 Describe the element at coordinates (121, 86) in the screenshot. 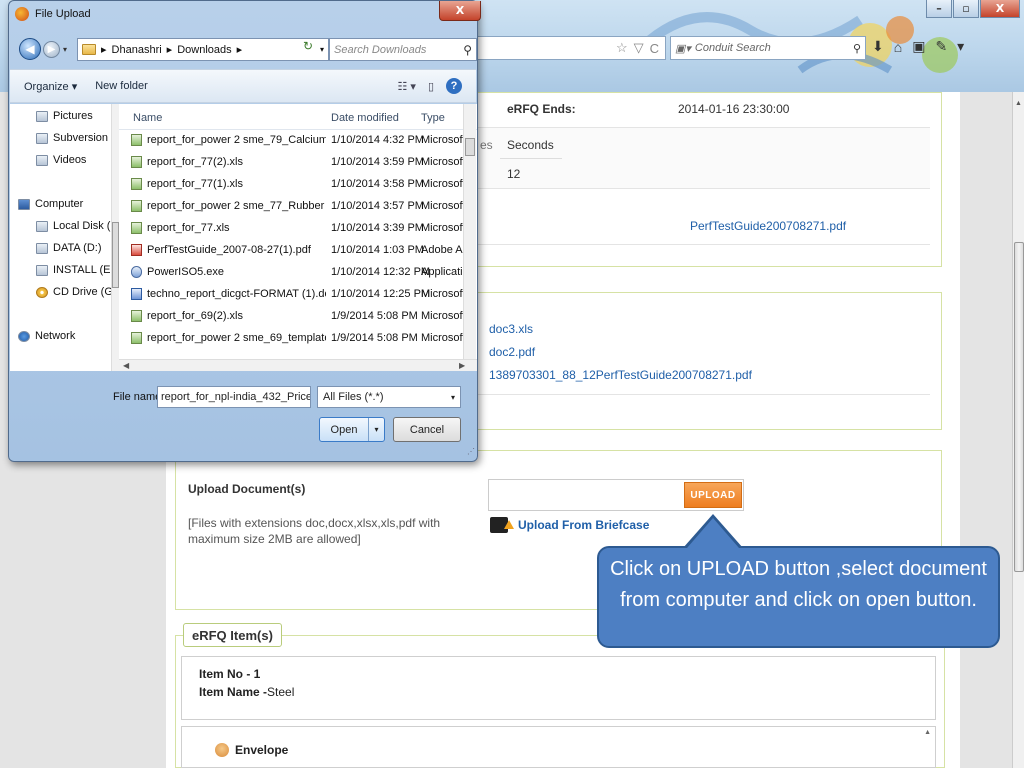

I see `new-folder-button: New folder` at that location.